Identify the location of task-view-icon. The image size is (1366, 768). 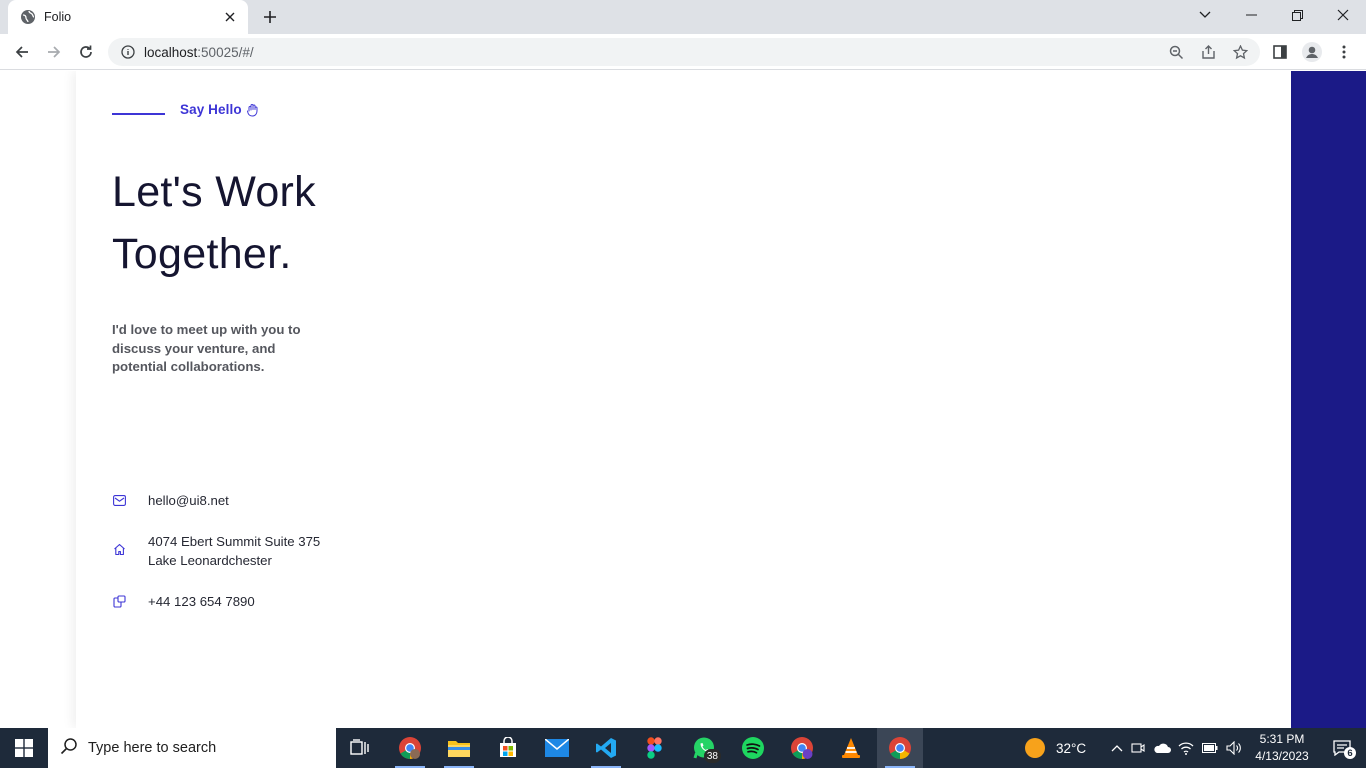
(359, 747).